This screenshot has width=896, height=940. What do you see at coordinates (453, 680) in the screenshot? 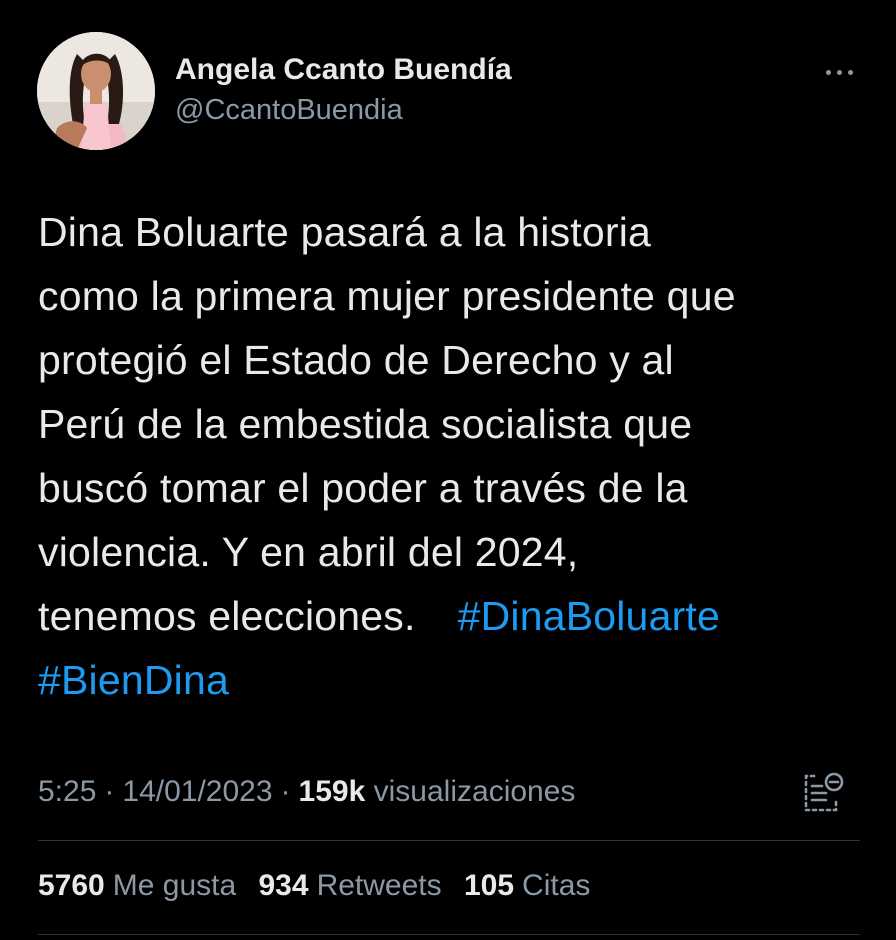
I see `tweet-text-line: #BienDina` at bounding box center [453, 680].